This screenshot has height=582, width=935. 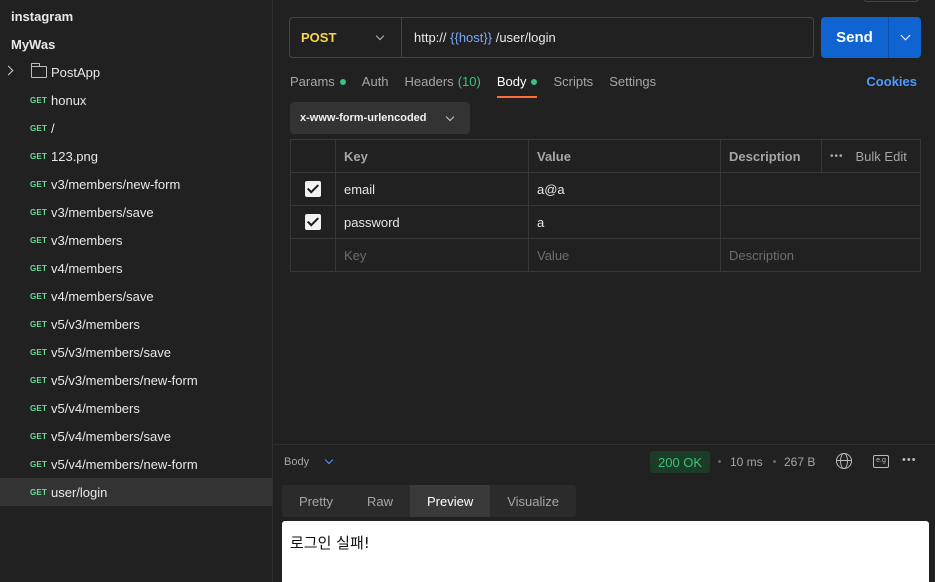 What do you see at coordinates (53, 128) in the screenshot?
I see `request-label: /` at bounding box center [53, 128].